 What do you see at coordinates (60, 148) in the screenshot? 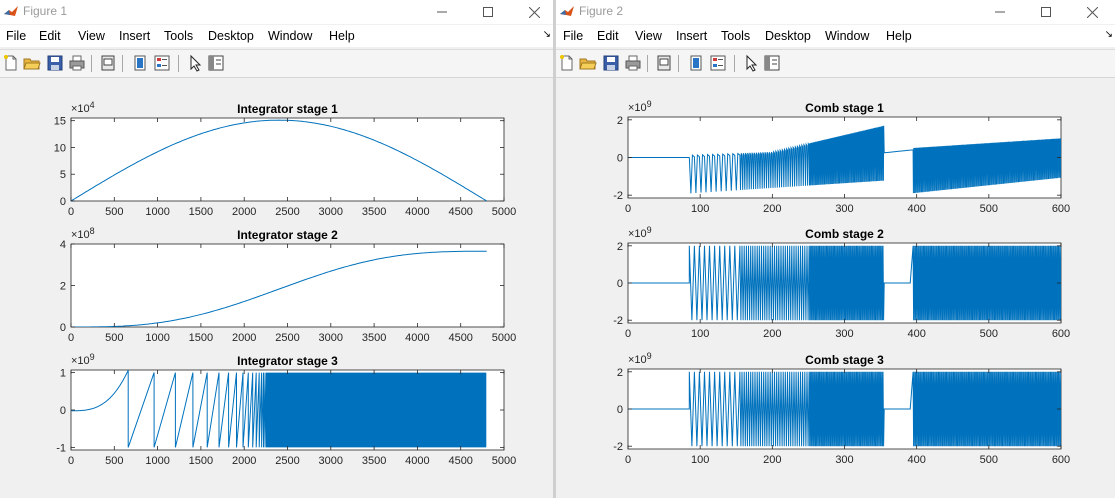
I see `y-tick-label: 10` at bounding box center [60, 148].